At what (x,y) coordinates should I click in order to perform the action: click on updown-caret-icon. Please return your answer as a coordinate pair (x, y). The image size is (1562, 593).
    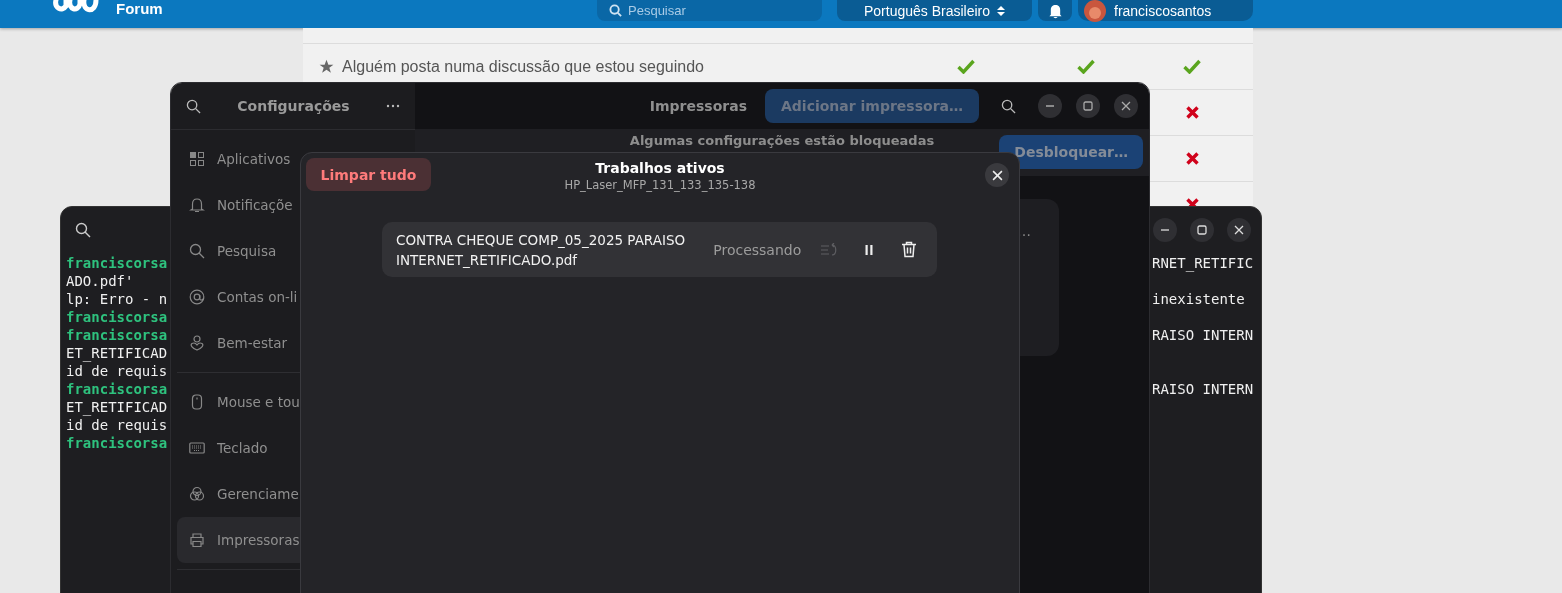
    Looking at the image, I should click on (1001, 10).